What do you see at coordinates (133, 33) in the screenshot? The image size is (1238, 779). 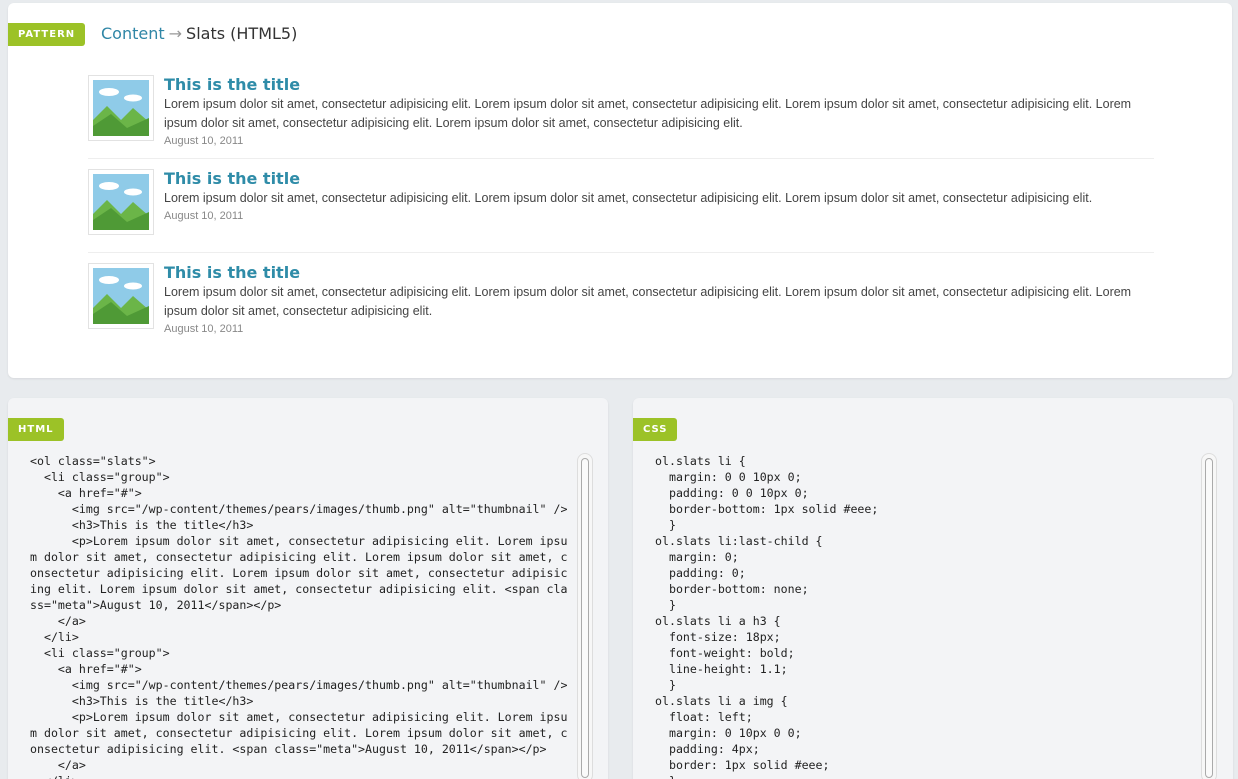 I see `breadcrumb-link-content: Content` at bounding box center [133, 33].